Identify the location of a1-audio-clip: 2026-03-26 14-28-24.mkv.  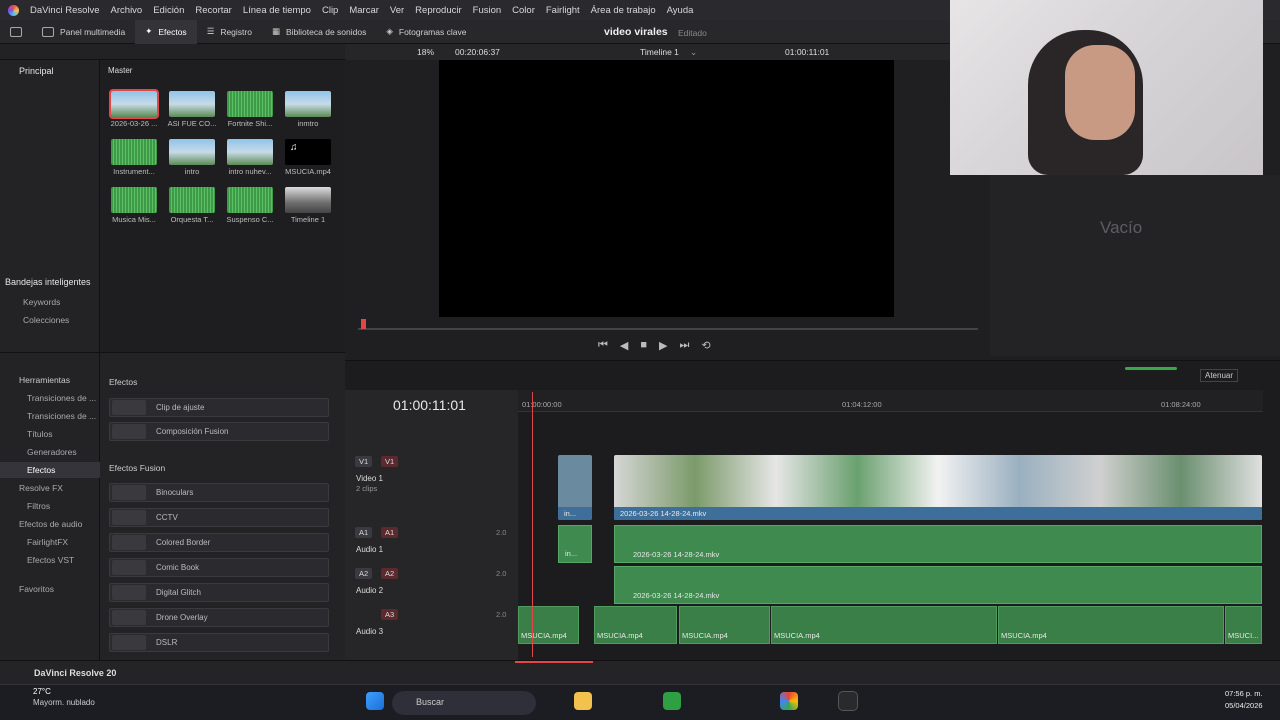
(938, 544).